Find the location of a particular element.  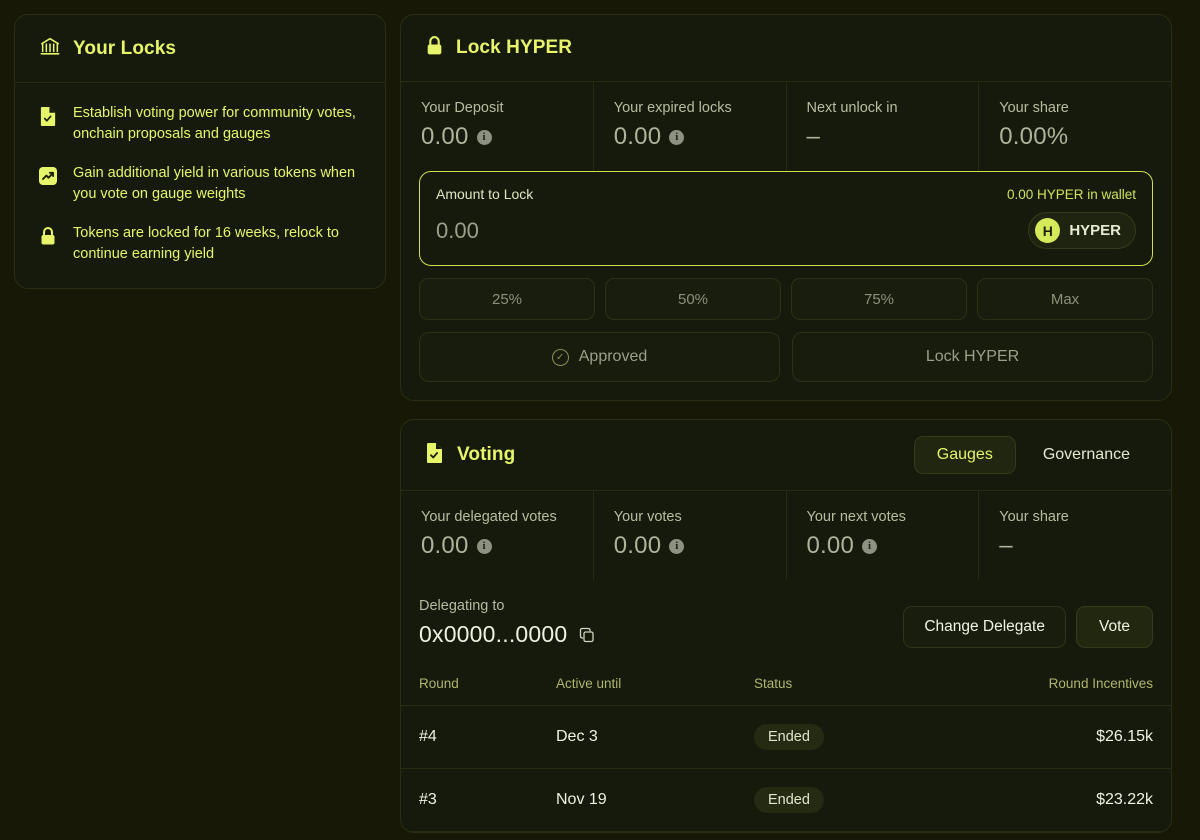

wallet-balance-label: 0.00 HYPER in wallet is located at coordinates (1071, 194).